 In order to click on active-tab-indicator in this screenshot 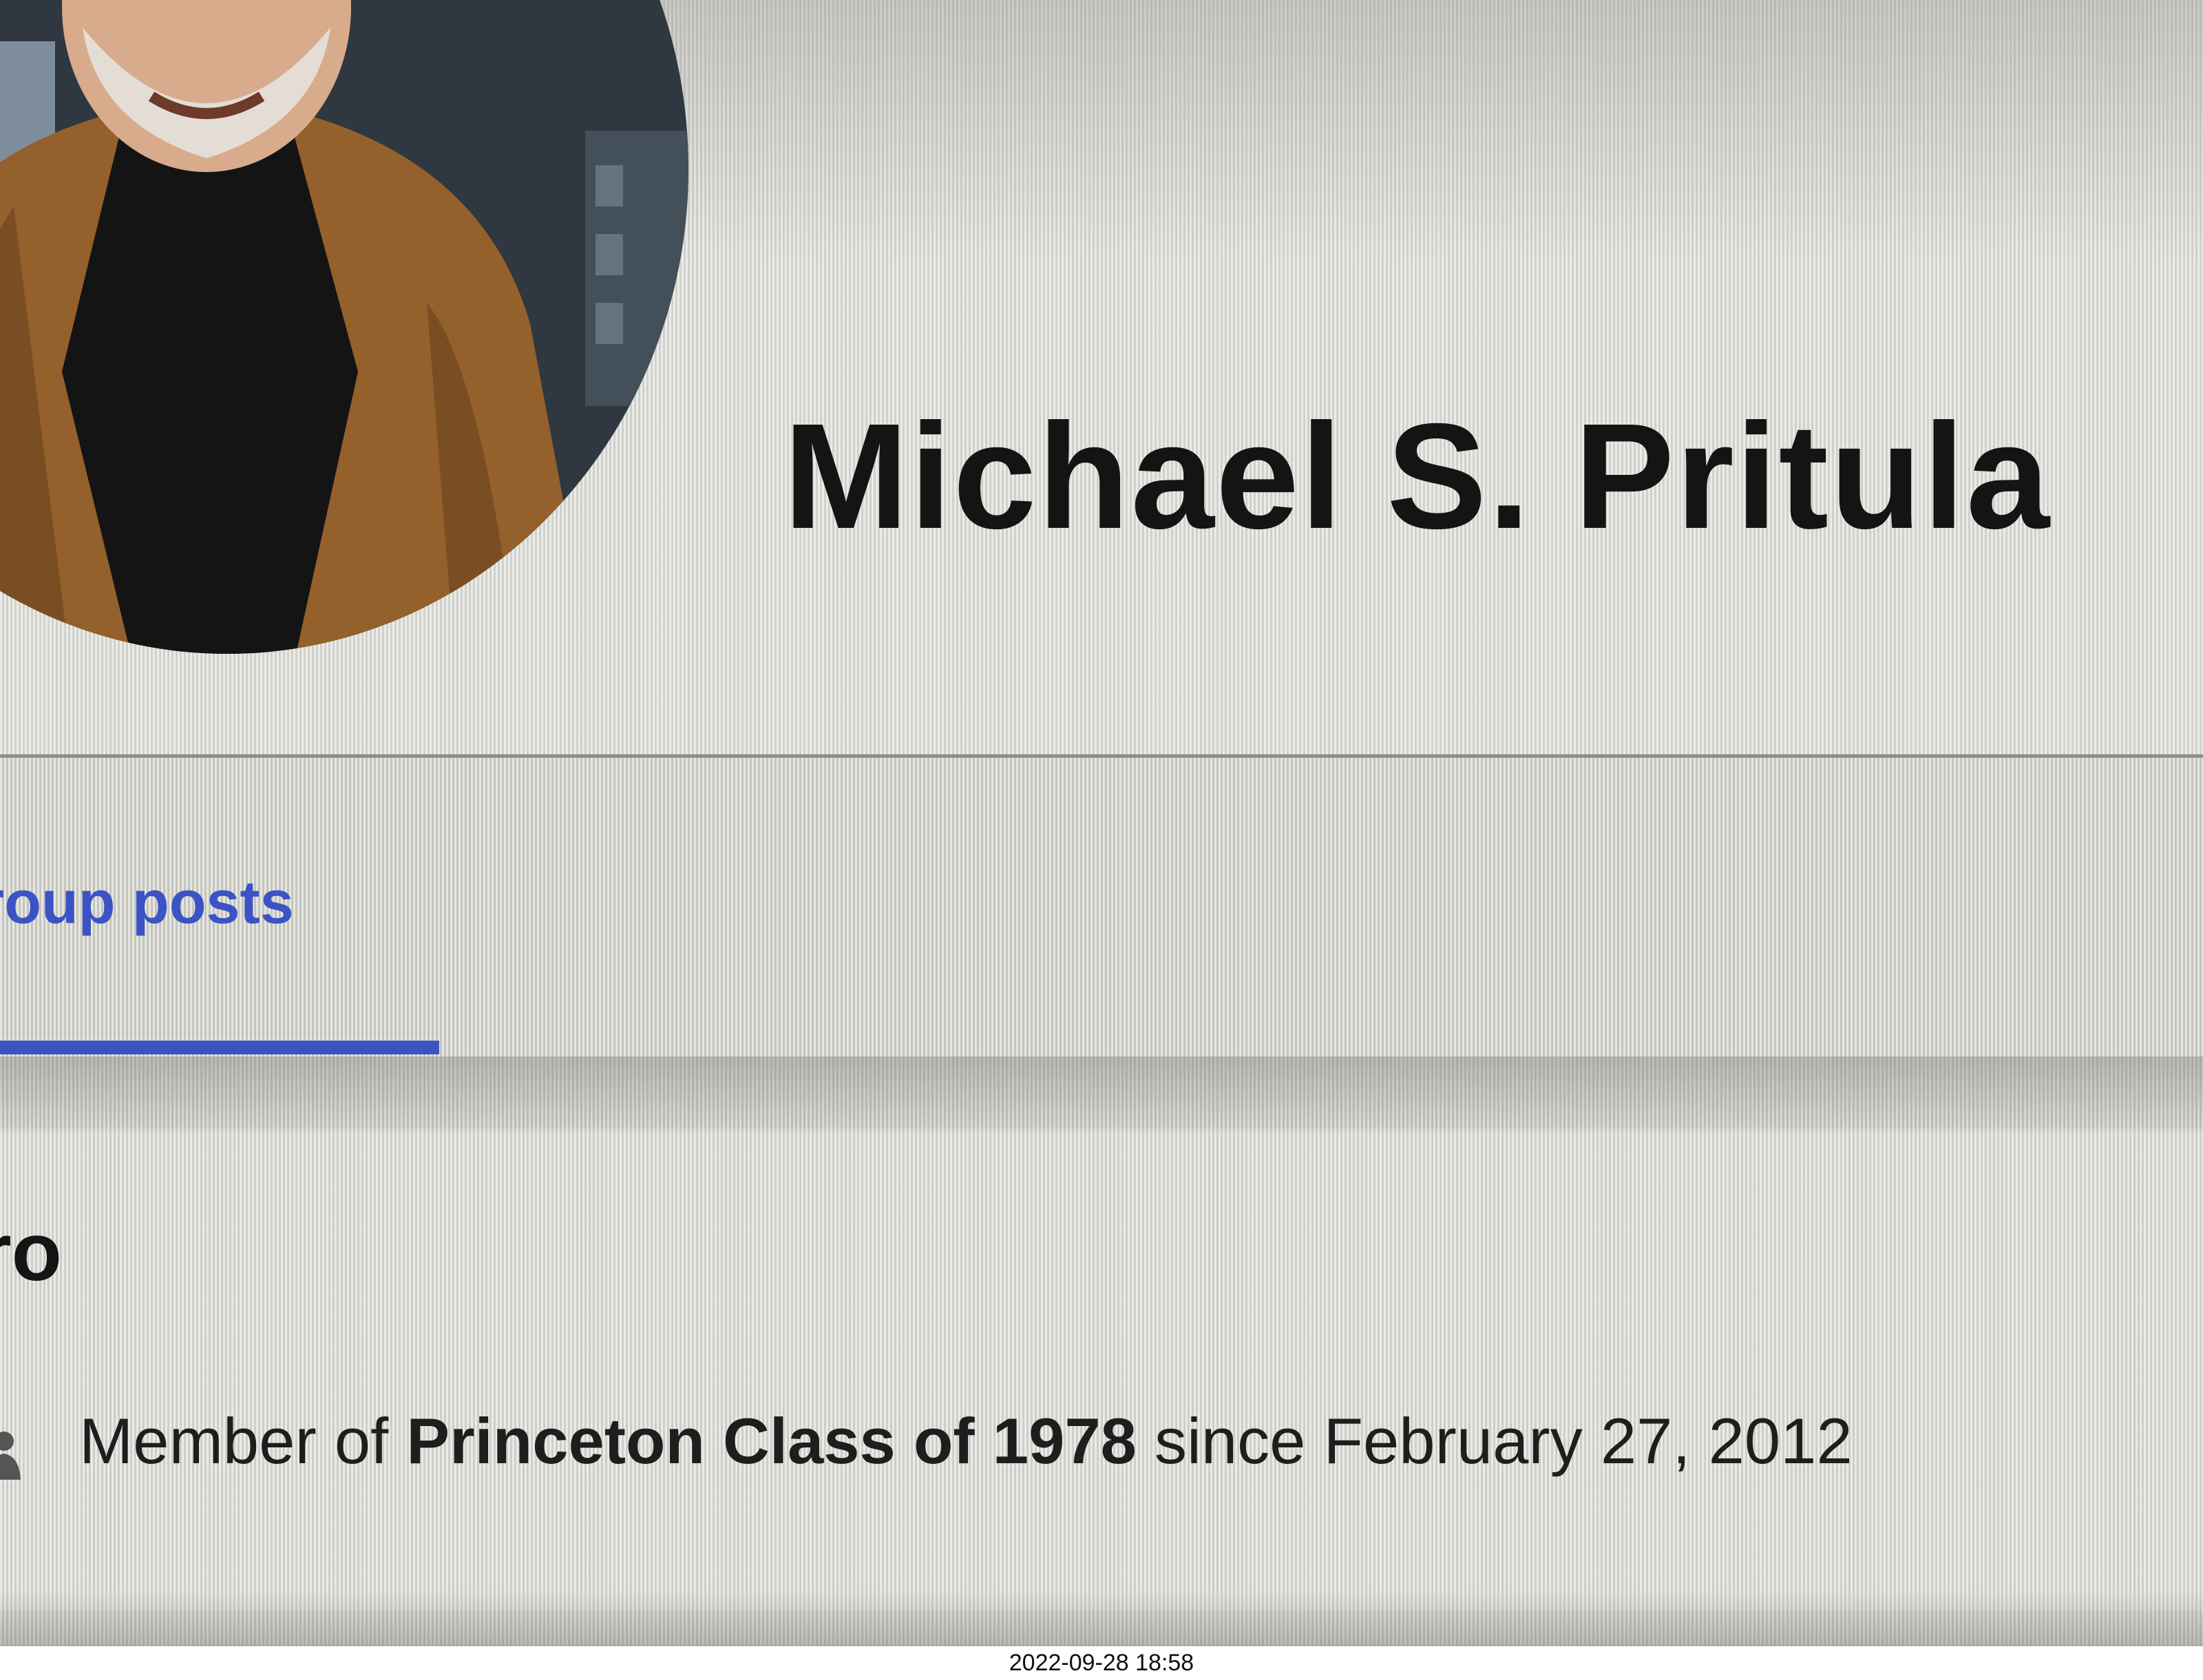, I will do `click(219, 1047)`.